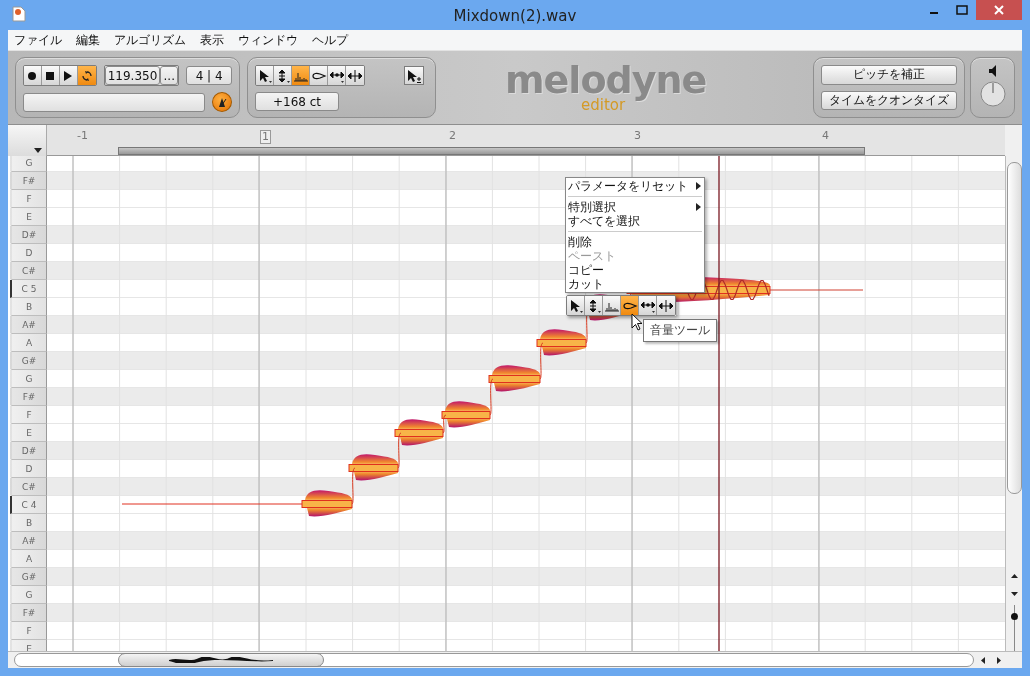 The image size is (1030, 676). Describe the element at coordinates (1014, 616) in the screenshot. I see `zoom-slider-thumb` at that location.